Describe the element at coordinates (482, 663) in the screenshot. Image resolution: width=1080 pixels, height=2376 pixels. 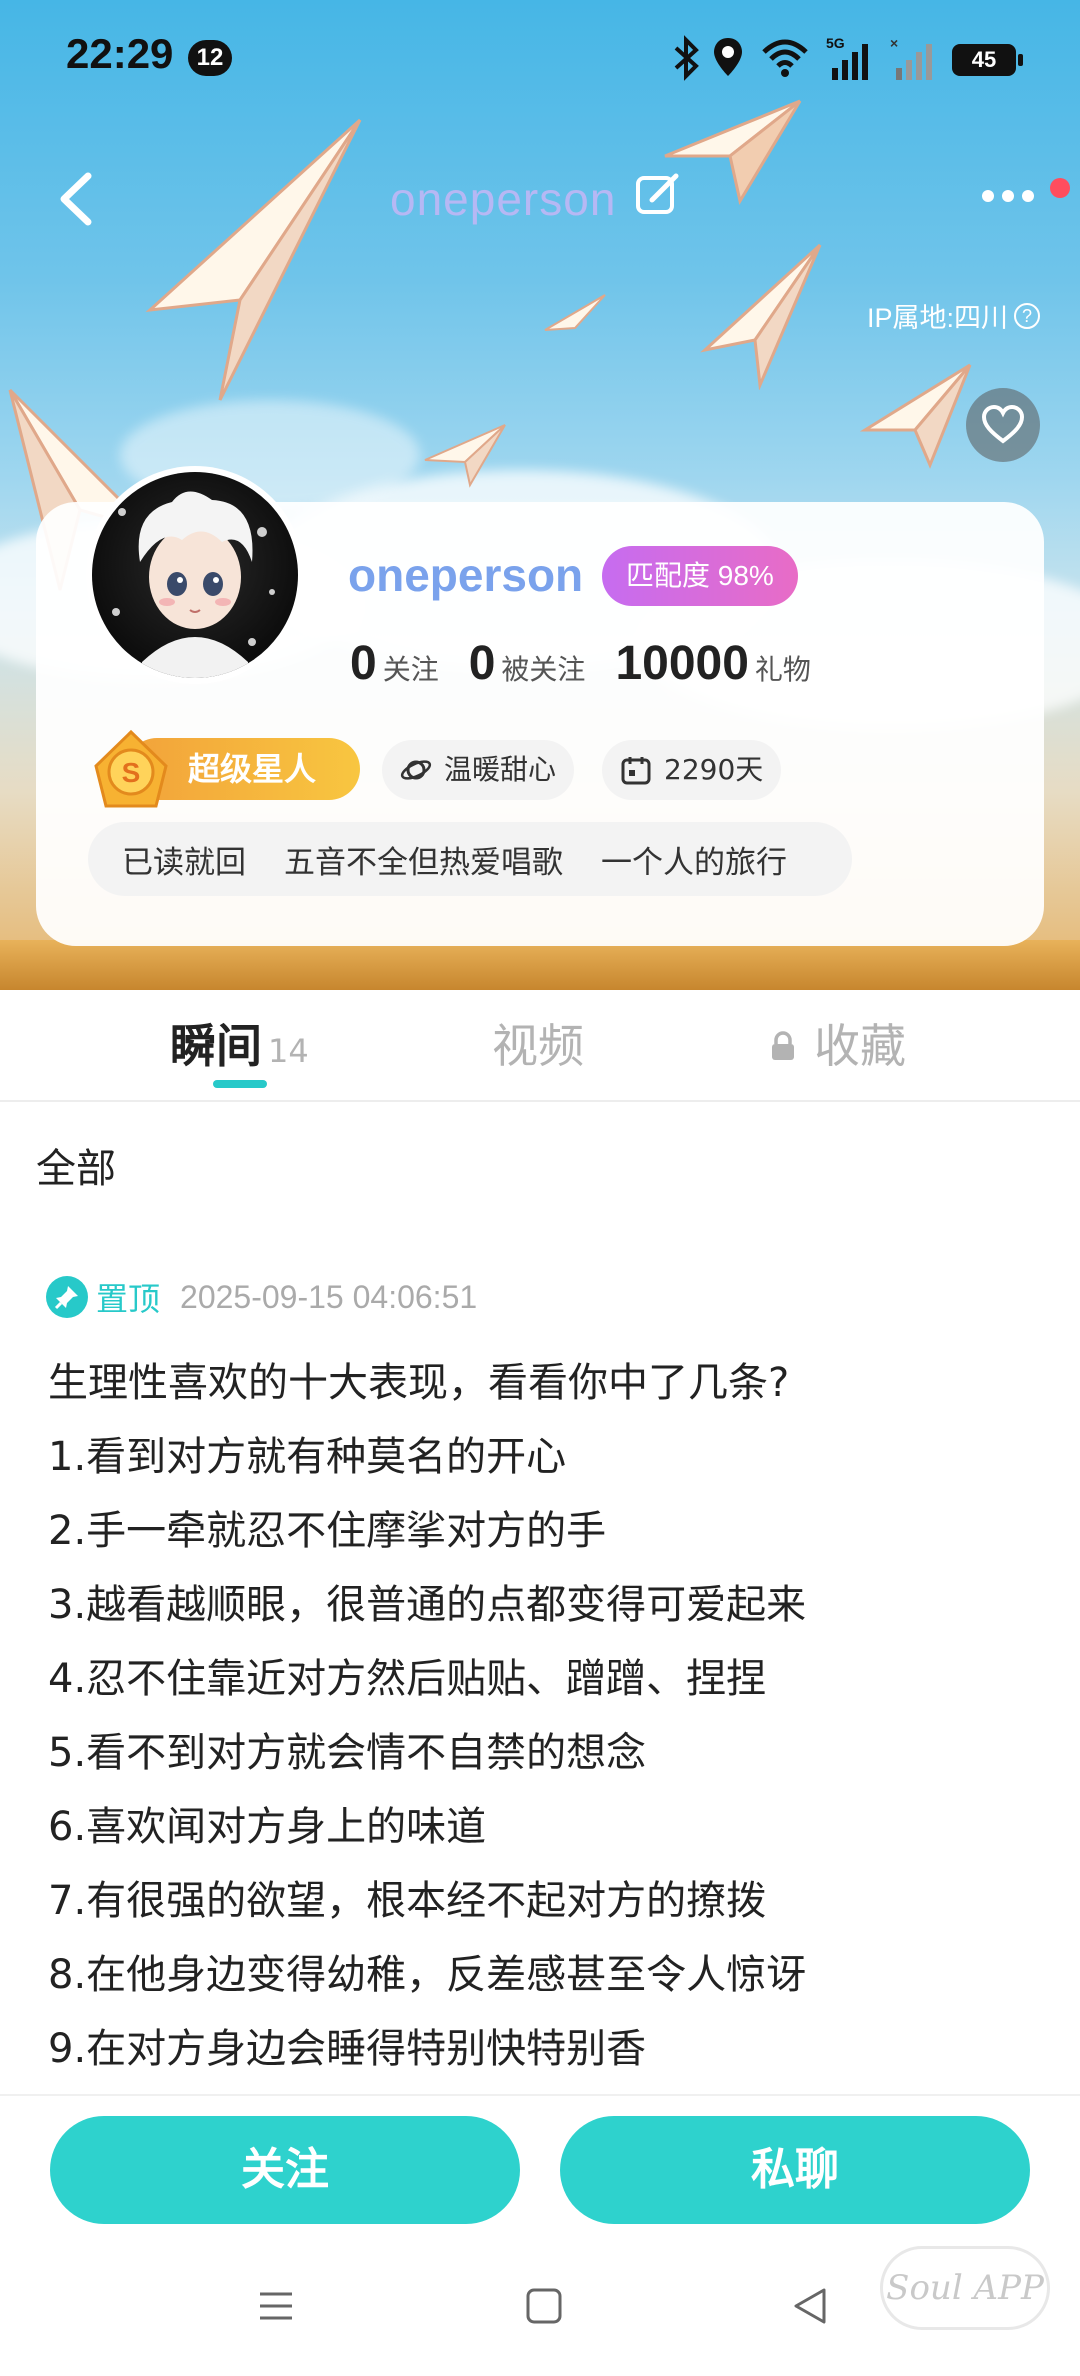
I see `followers-count: 0` at that location.